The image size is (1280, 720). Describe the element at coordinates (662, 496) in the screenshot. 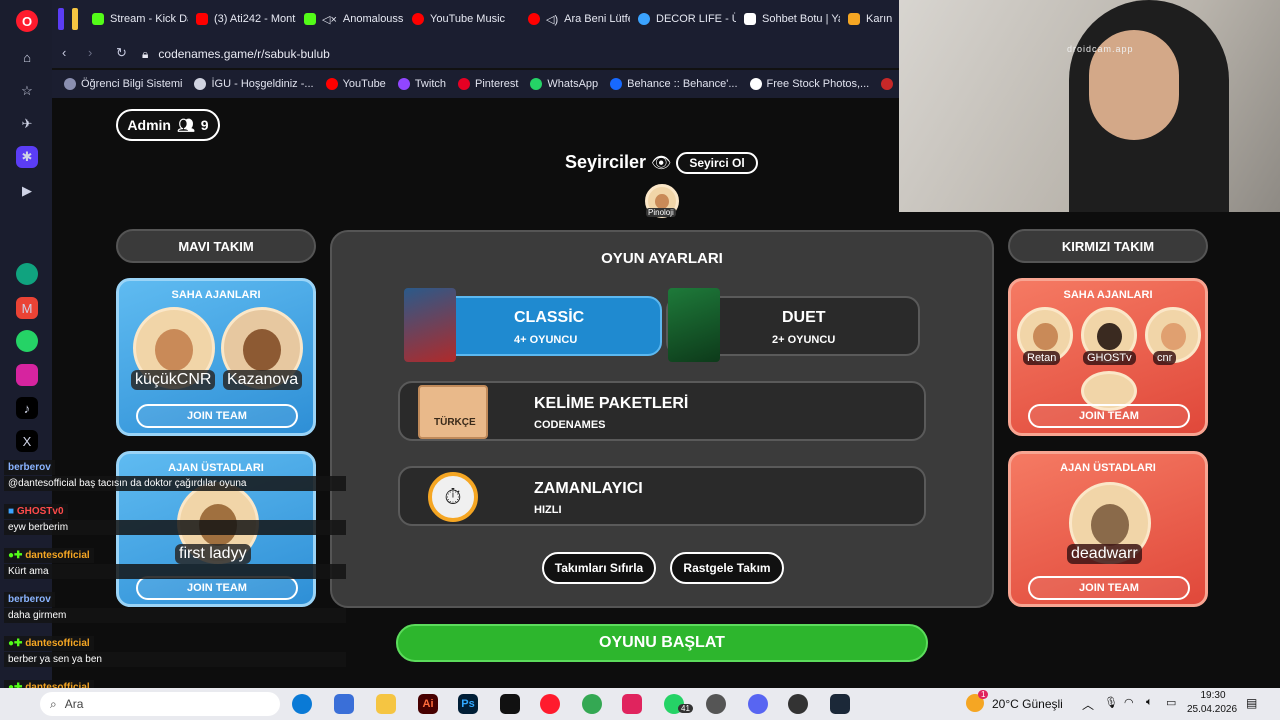

I see `timer-option: ⏱︎ ZAMANLAYICI HIZLI` at that location.